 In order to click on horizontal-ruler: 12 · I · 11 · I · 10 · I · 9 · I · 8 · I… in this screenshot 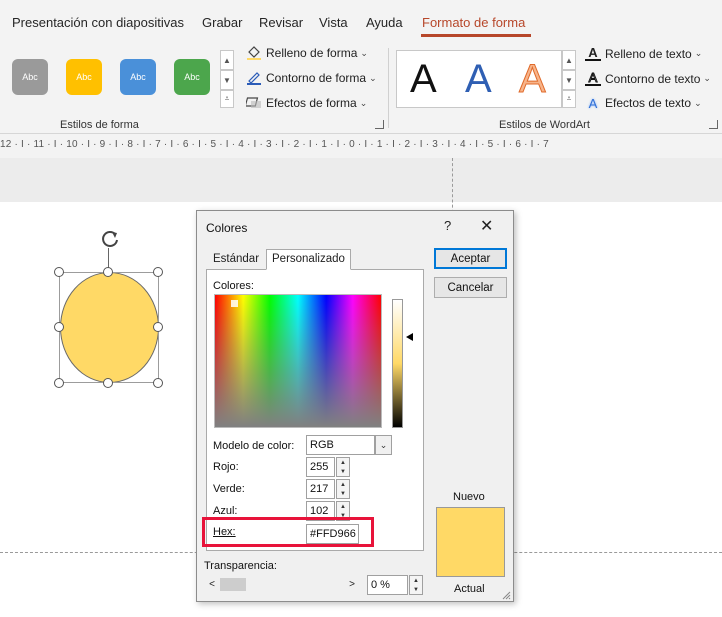, I will do `click(361, 146)`.